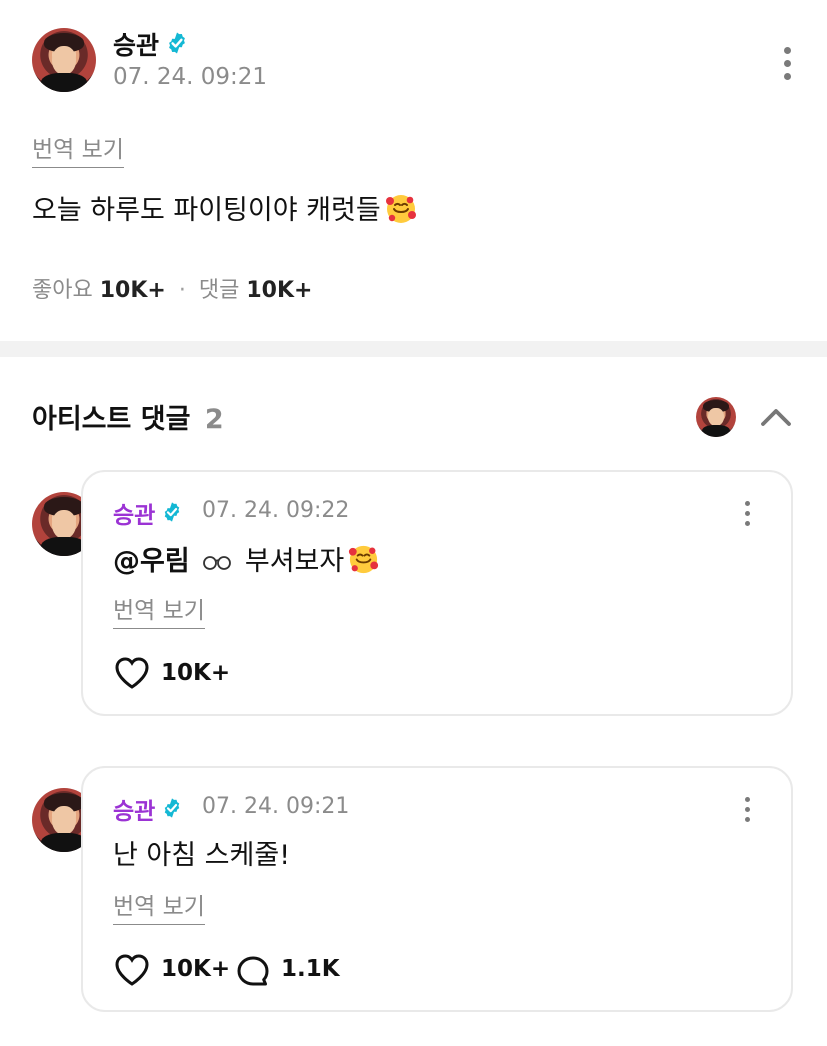  What do you see at coordinates (294, 561) in the screenshot?
I see `comment-text: 부셔보자` at bounding box center [294, 561].